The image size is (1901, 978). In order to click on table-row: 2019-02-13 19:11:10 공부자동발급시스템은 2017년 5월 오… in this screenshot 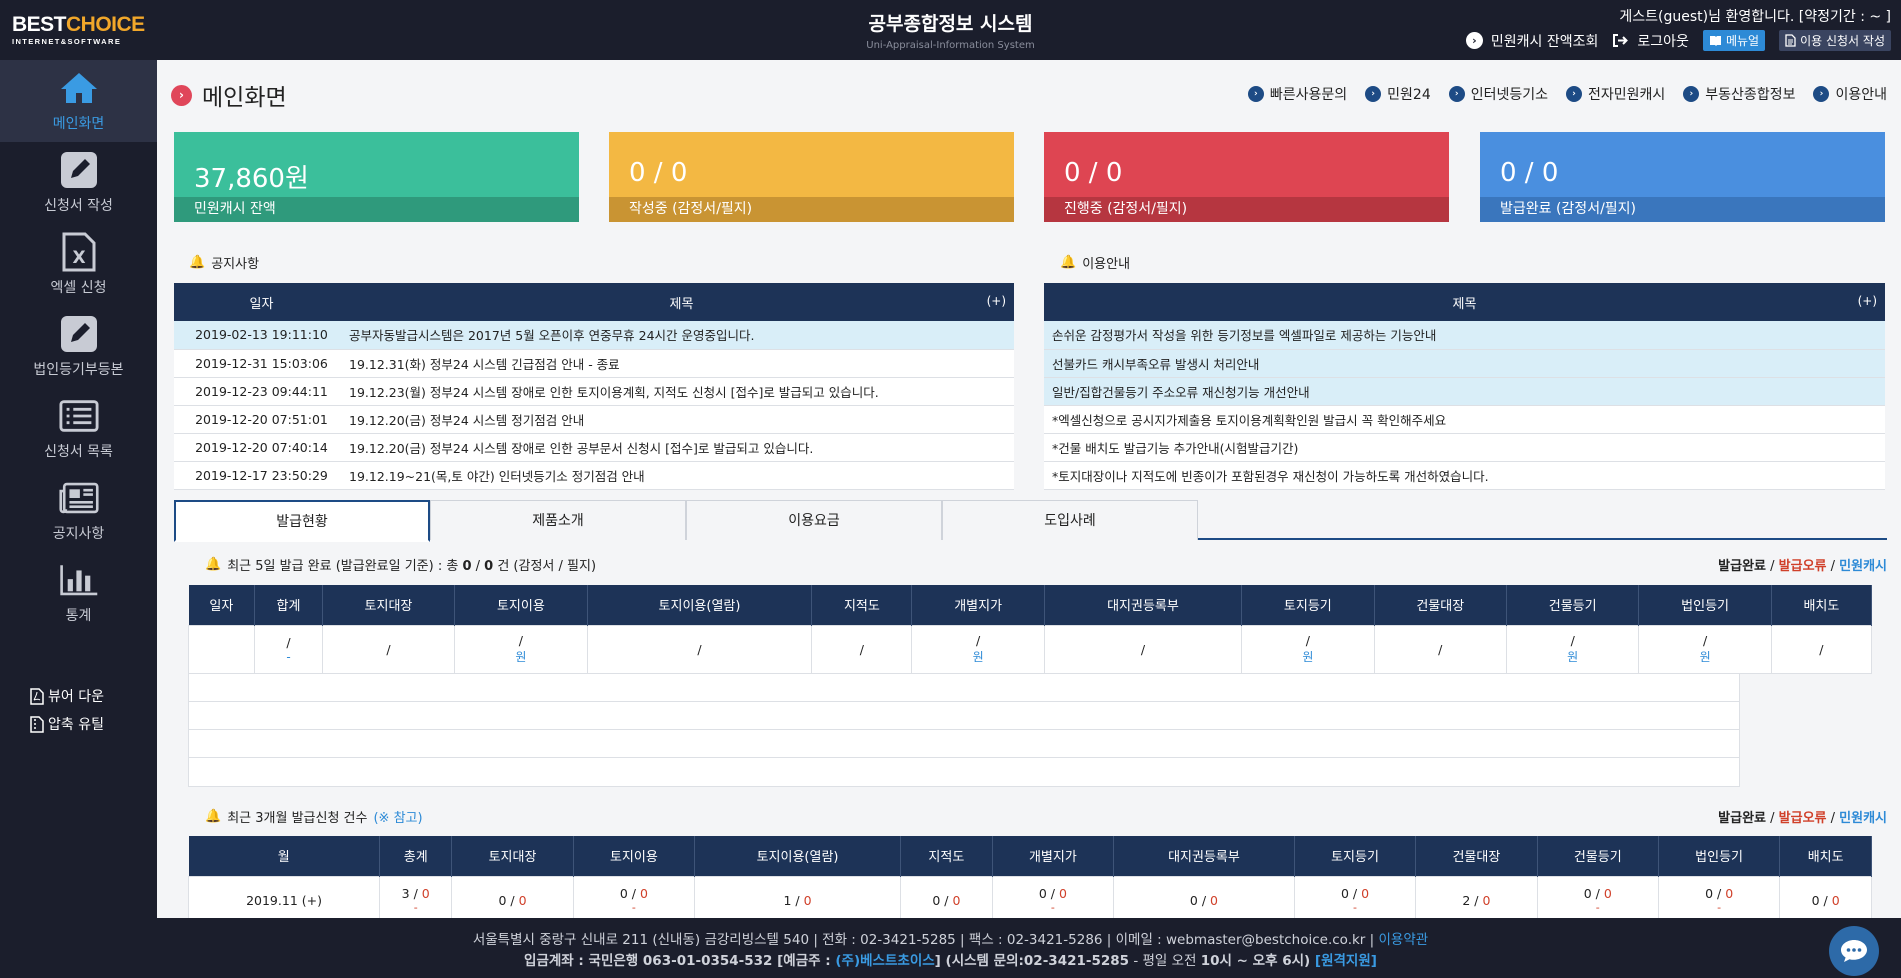, I will do `click(594, 335)`.